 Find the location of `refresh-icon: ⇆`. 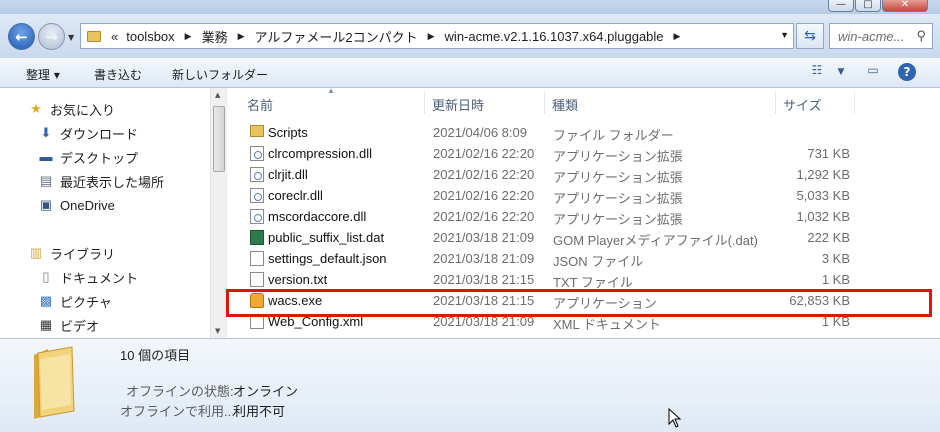

refresh-icon: ⇆ is located at coordinates (810, 36).